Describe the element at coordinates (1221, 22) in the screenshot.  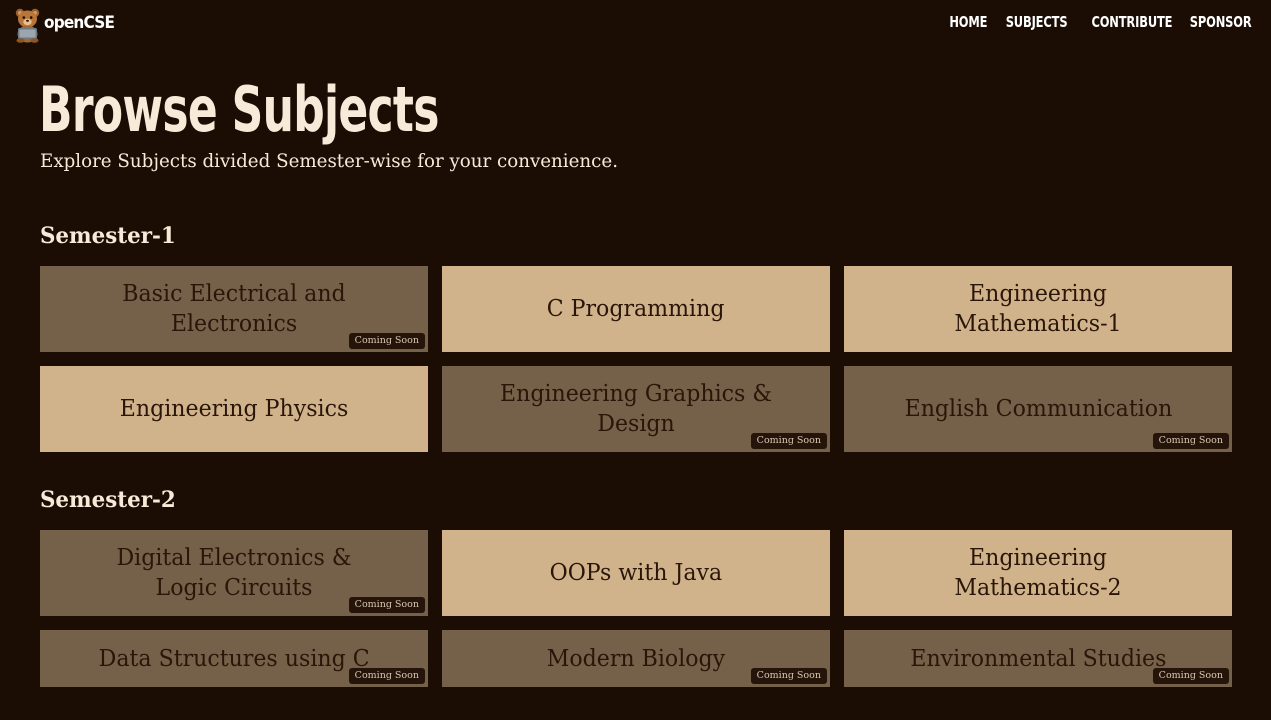
I see `nav-sponsor-link: SPONSOR` at that location.